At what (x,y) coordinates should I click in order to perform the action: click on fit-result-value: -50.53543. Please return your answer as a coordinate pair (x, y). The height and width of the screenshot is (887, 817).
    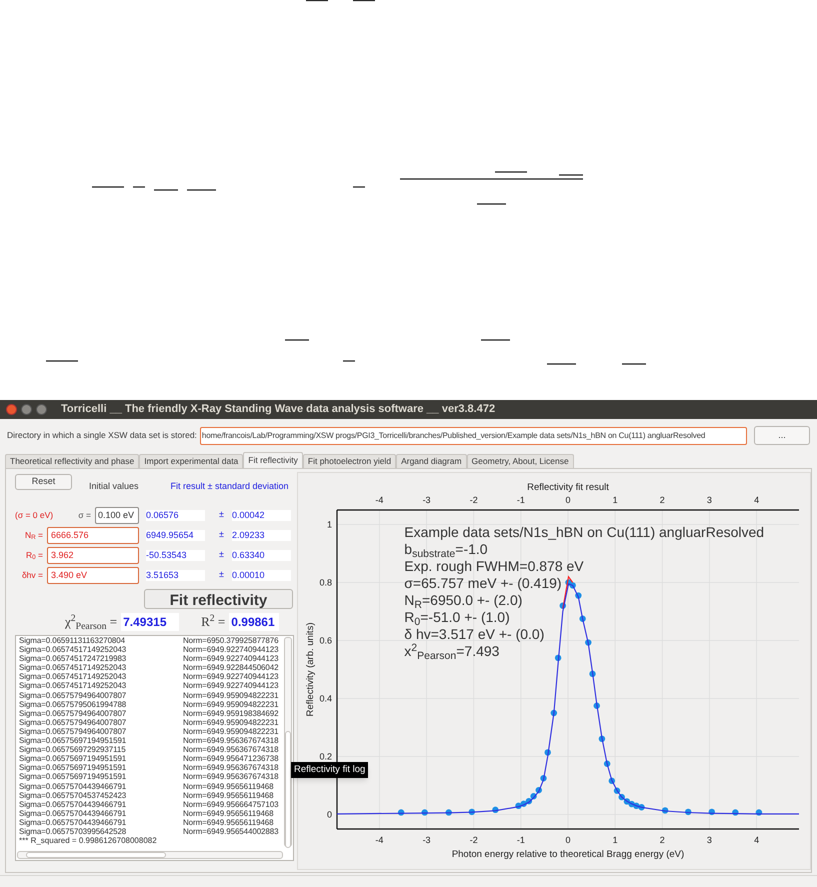
    Looking at the image, I should click on (175, 555).